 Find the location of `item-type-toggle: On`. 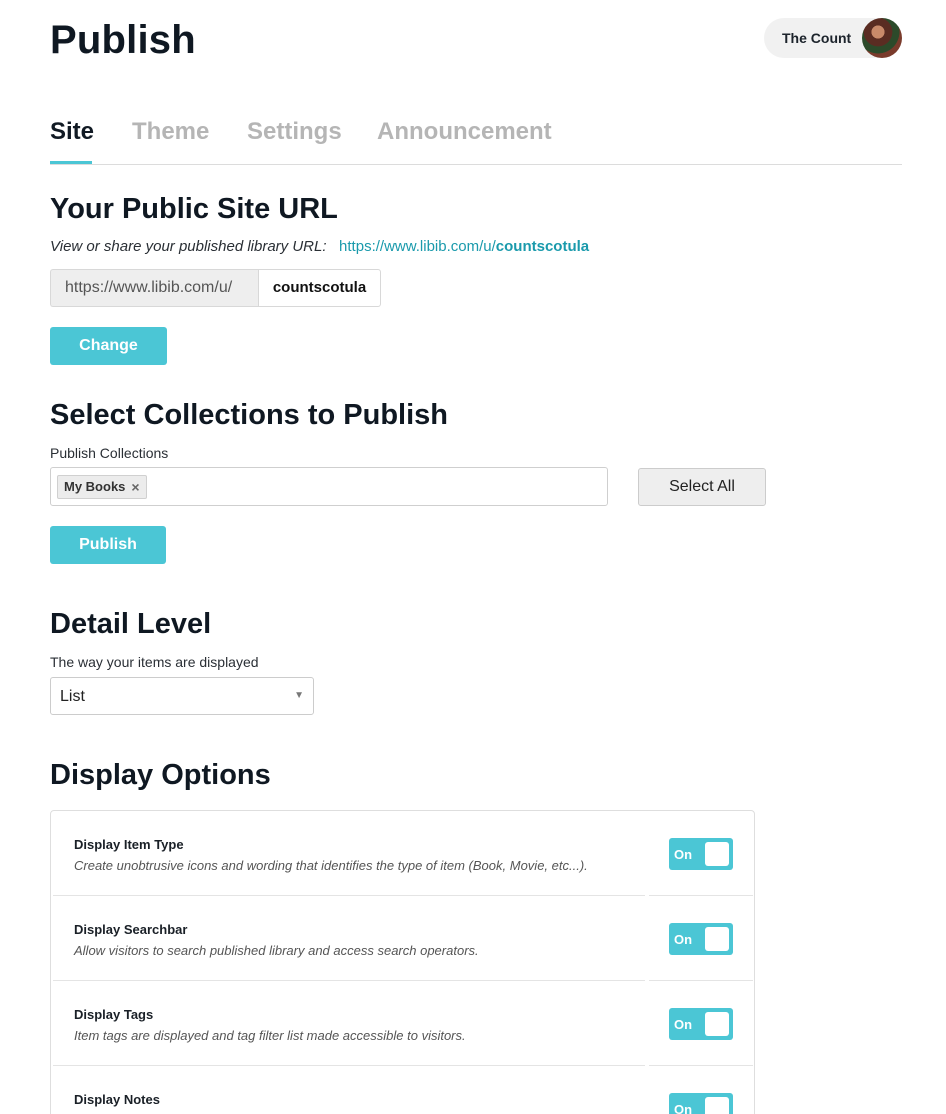

item-type-toggle: On is located at coordinates (701, 854).